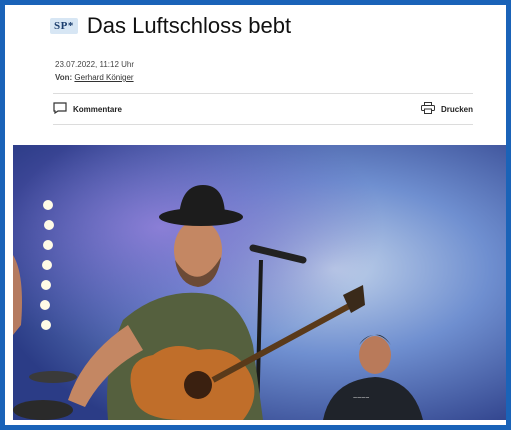 This screenshot has height=430, width=511. Describe the element at coordinates (189, 25) in the screenshot. I see `article-title: Das Luftschloss bebt` at that location.